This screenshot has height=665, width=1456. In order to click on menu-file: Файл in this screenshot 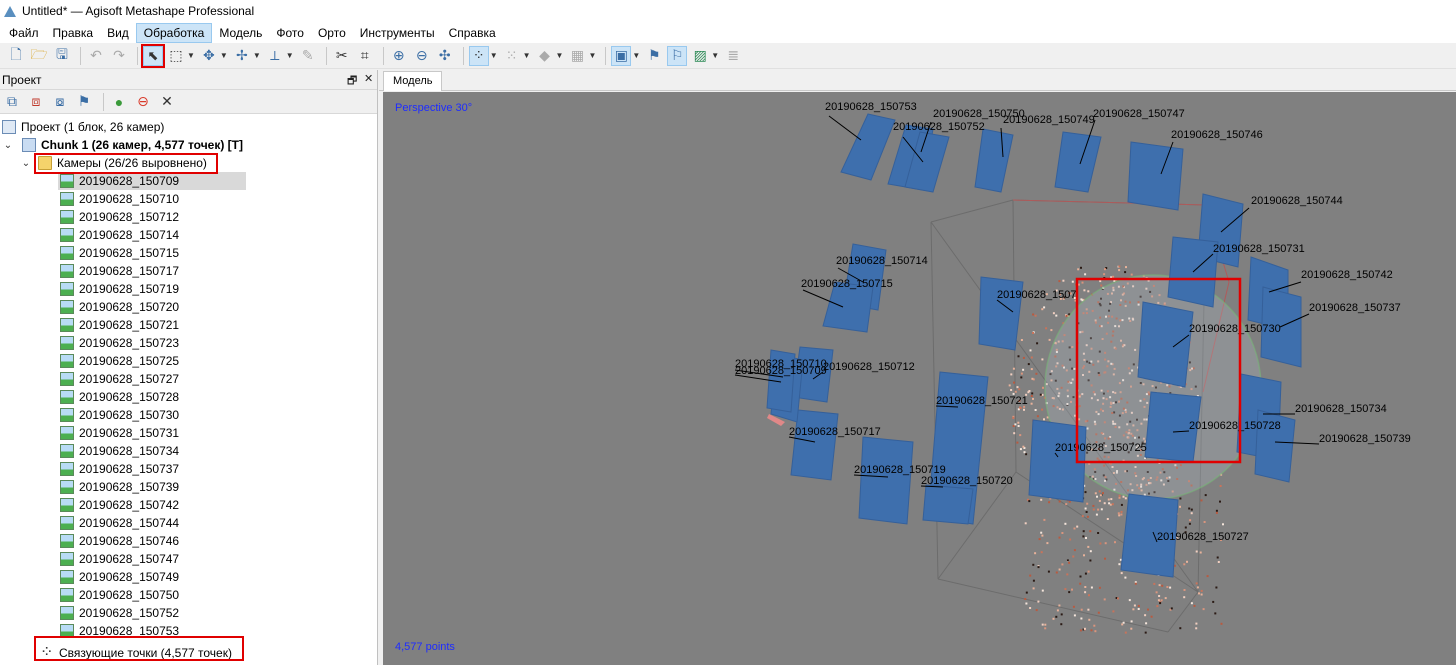, I will do `click(24, 33)`.